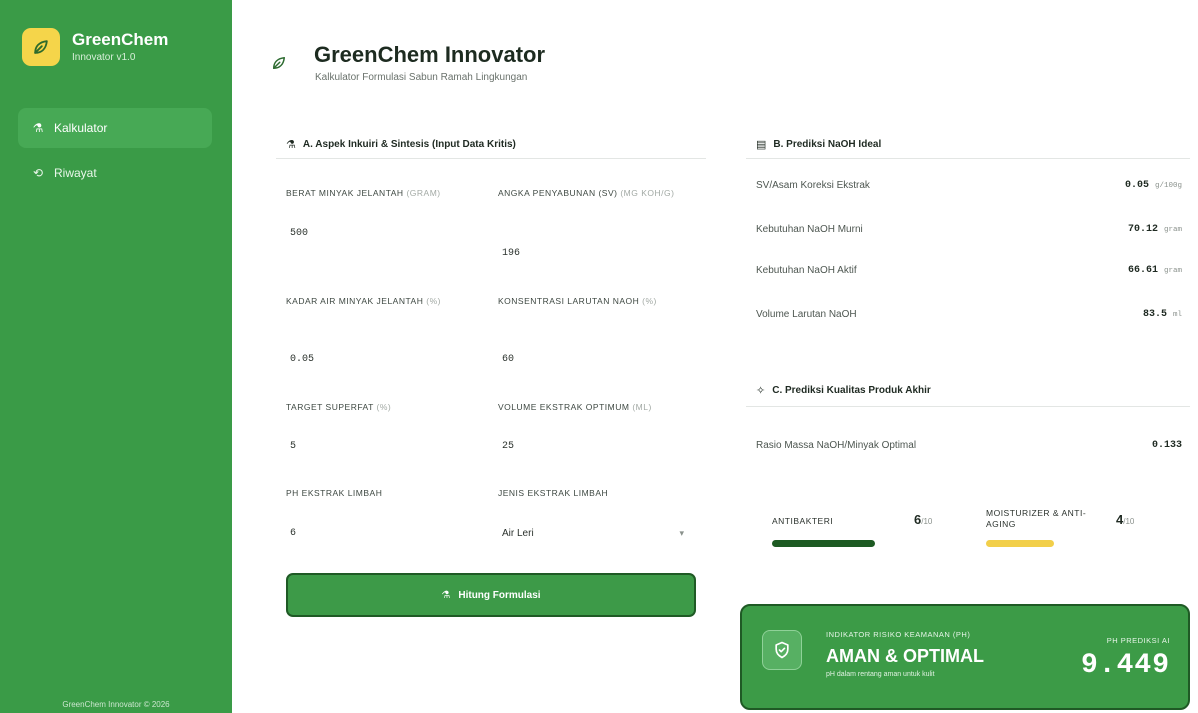 Image resolution: width=1198 pixels, height=713 pixels. What do you see at coordinates (1154, 270) in the screenshot?
I see `result-value: 66.61 gram` at bounding box center [1154, 270].